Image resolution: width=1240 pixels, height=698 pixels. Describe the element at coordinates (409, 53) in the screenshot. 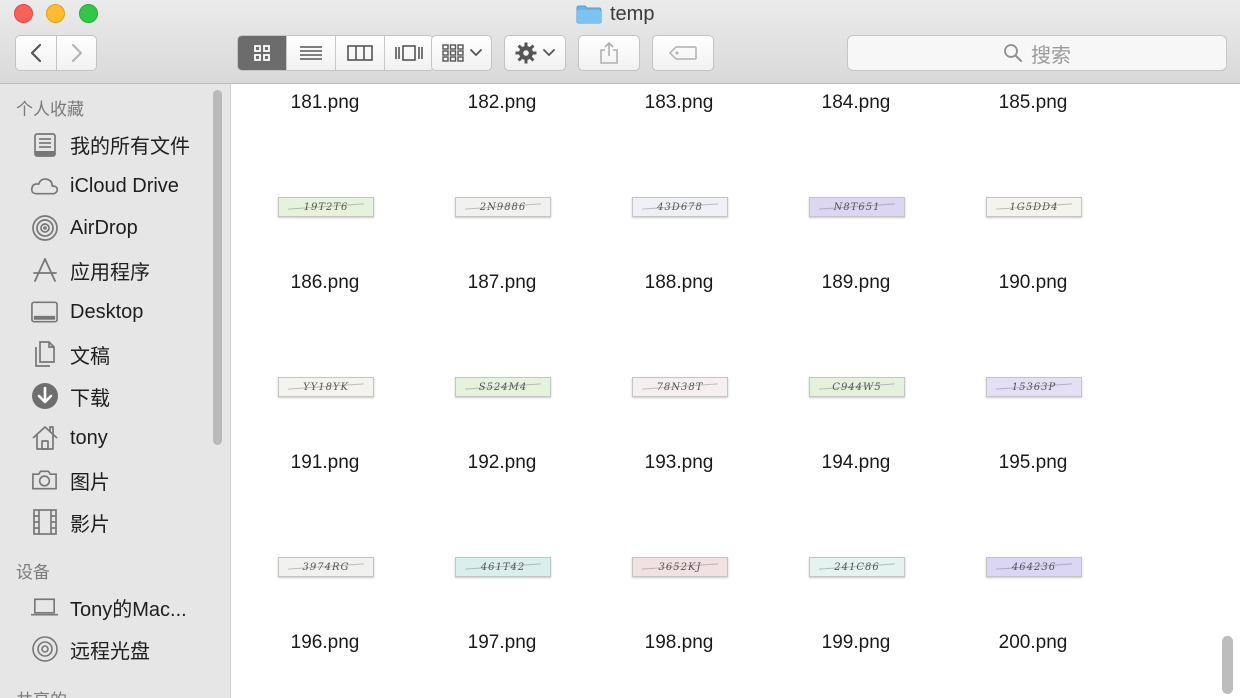

I see `cover-flow-button` at that location.